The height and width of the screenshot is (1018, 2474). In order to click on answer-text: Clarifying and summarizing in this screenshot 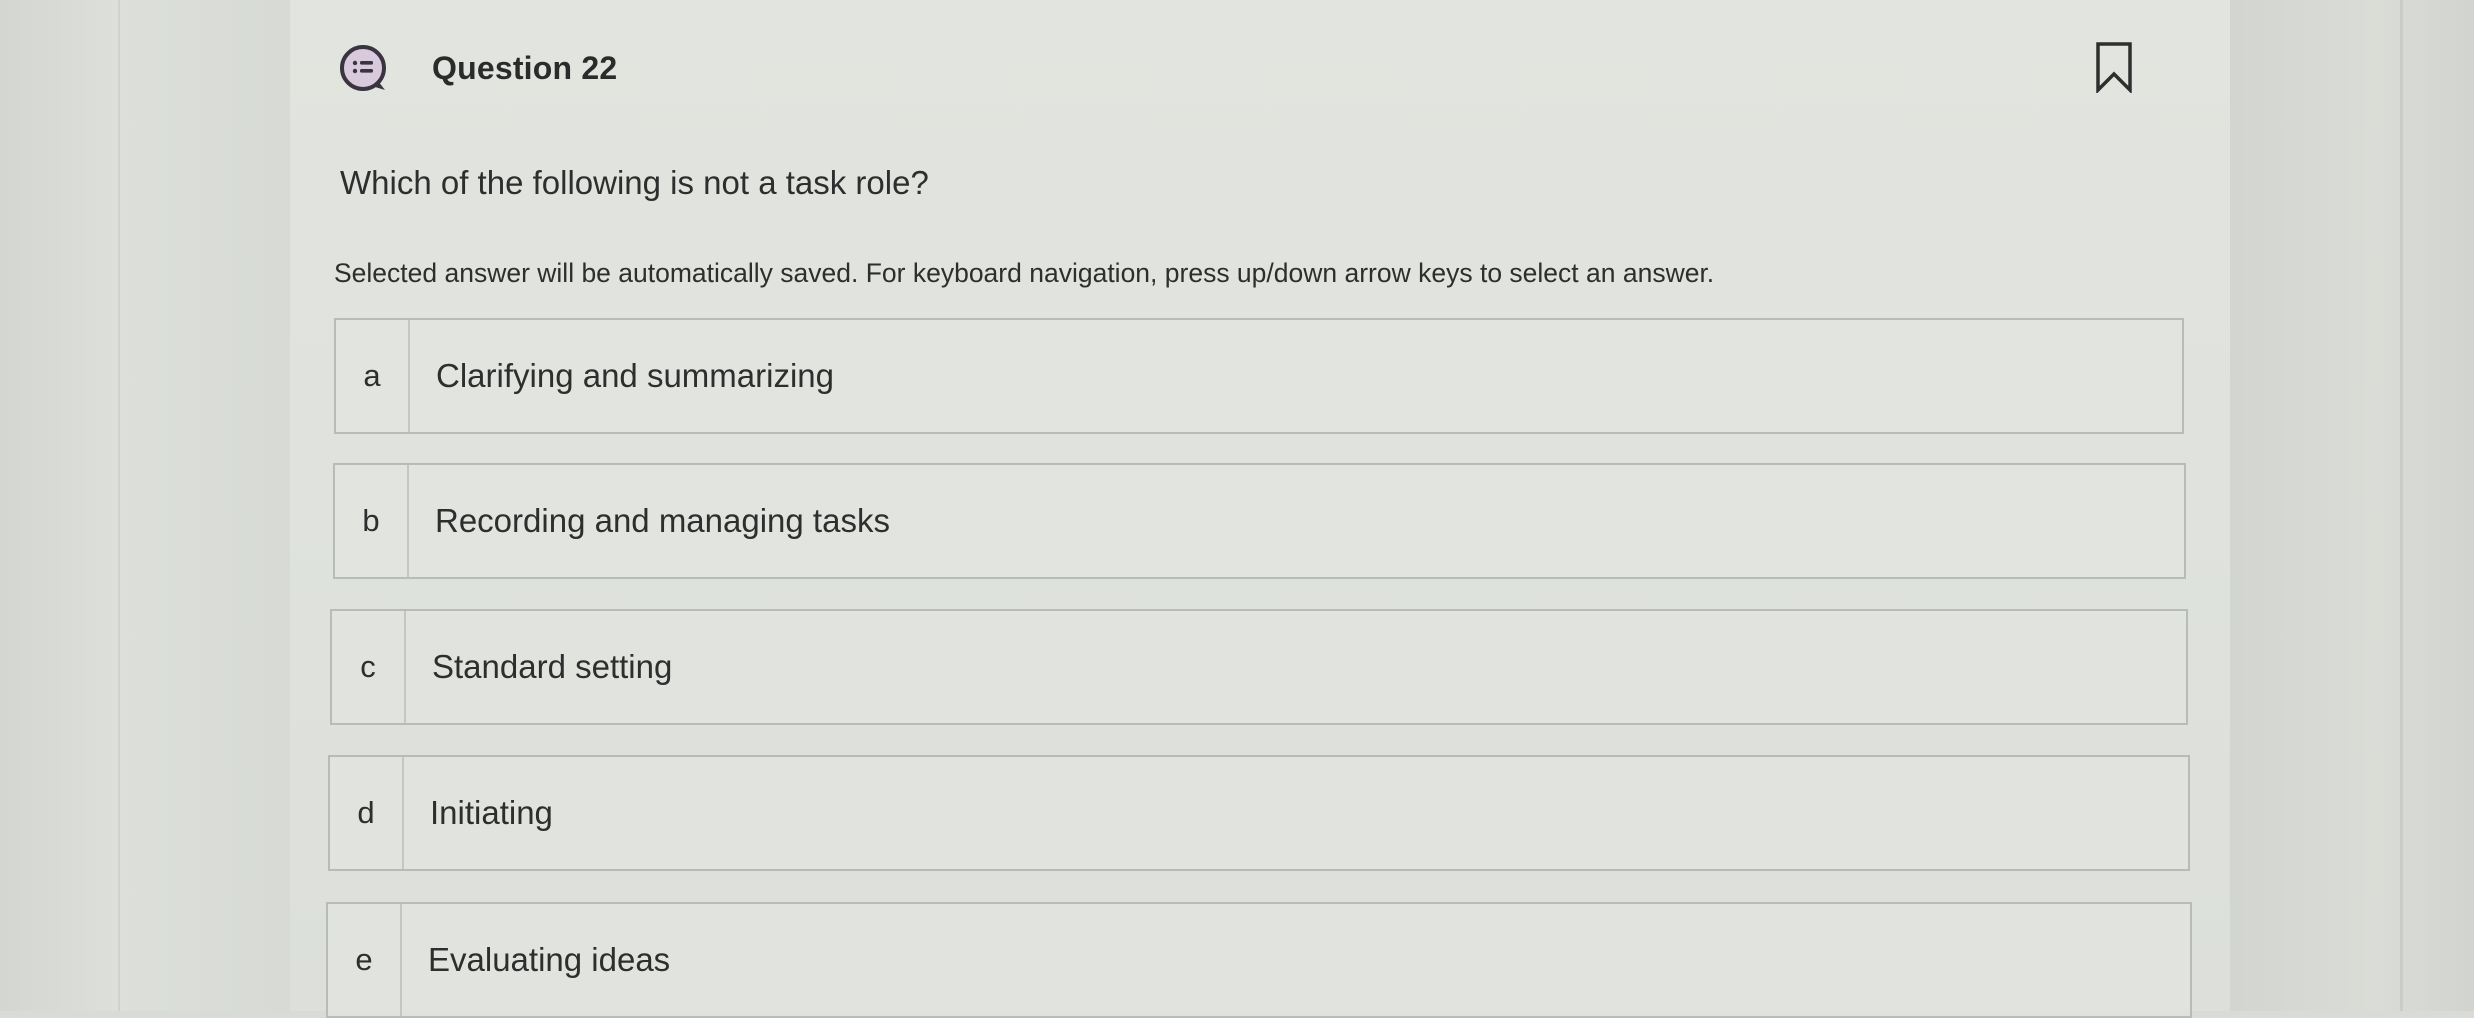, I will do `click(635, 375)`.